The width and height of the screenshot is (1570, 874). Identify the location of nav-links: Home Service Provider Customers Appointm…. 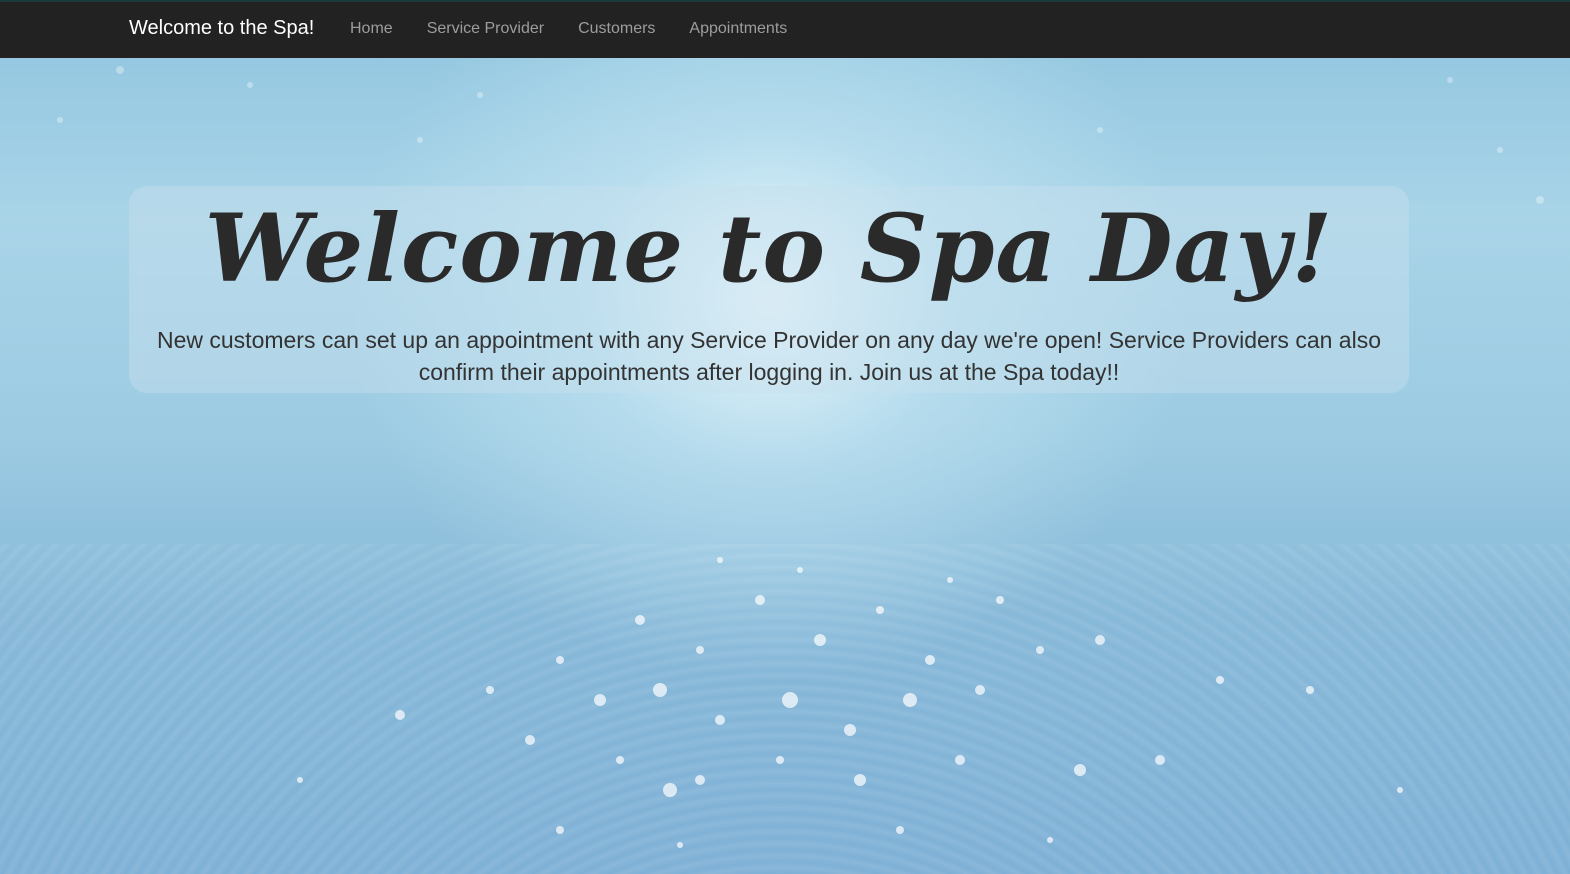
(568, 29).